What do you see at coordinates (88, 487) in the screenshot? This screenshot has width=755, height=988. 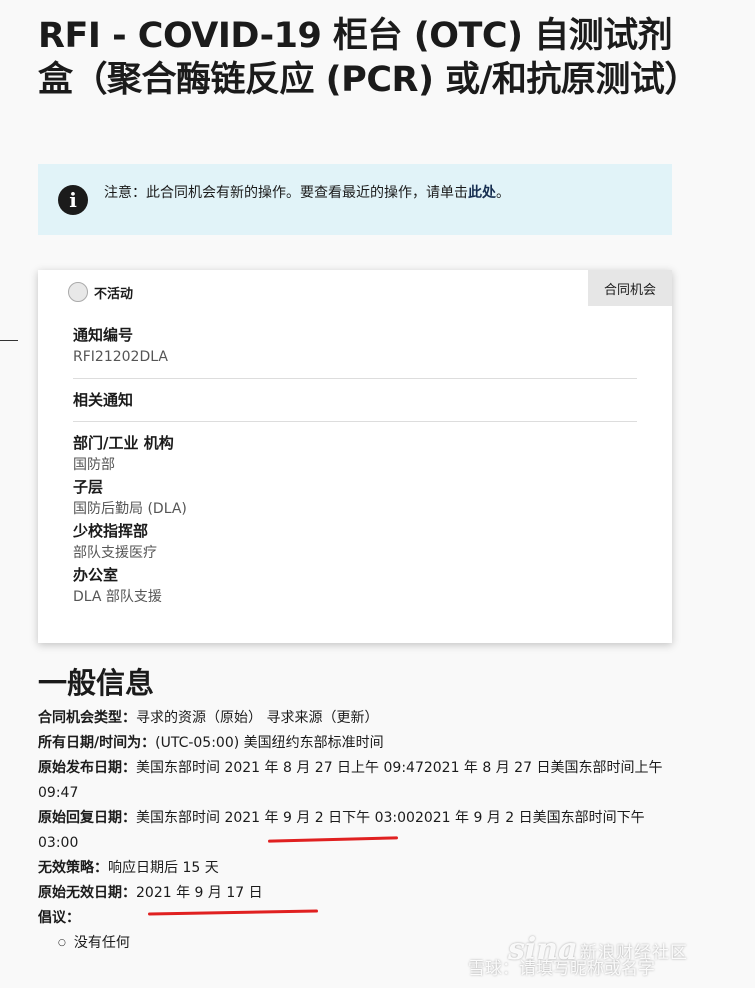 I see `subtier-label: 子层` at bounding box center [88, 487].